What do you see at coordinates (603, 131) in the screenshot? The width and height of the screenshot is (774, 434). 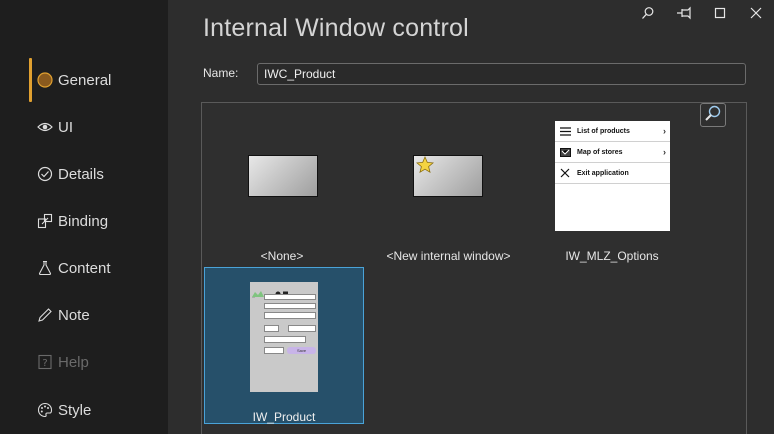 I see `menu-item-label: List of products` at bounding box center [603, 131].